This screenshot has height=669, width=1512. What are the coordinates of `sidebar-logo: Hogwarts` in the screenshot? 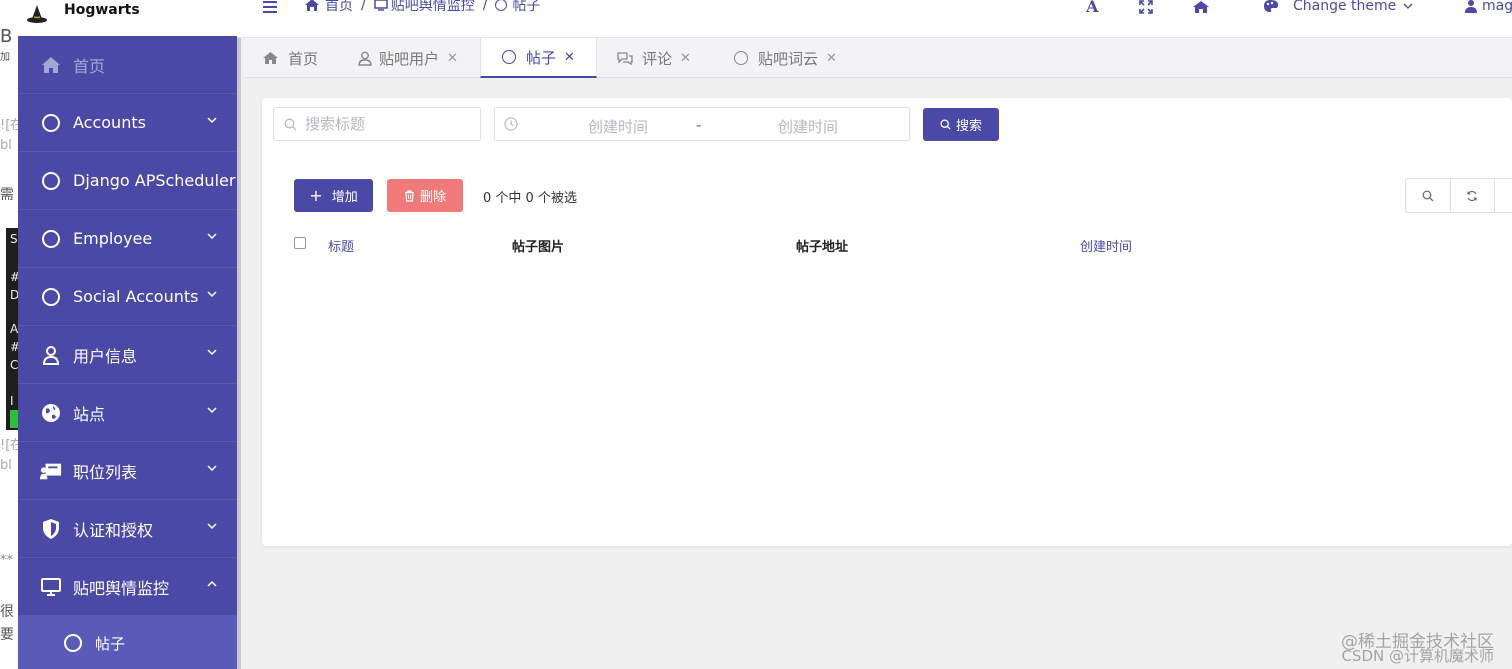 It's located at (127, 18).